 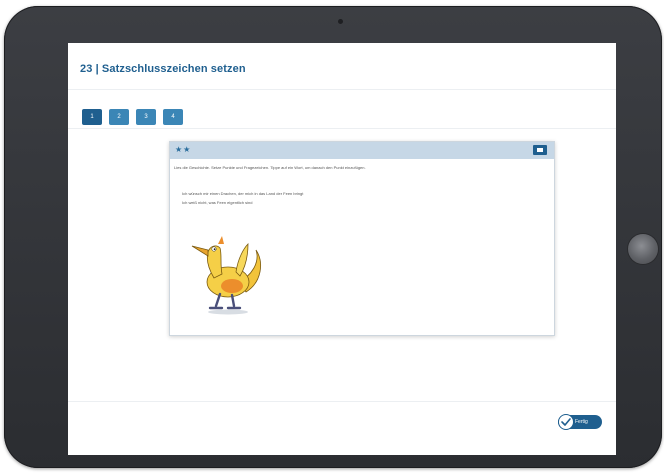 What do you see at coordinates (340, 21) in the screenshot?
I see `camera-icon` at bounding box center [340, 21].